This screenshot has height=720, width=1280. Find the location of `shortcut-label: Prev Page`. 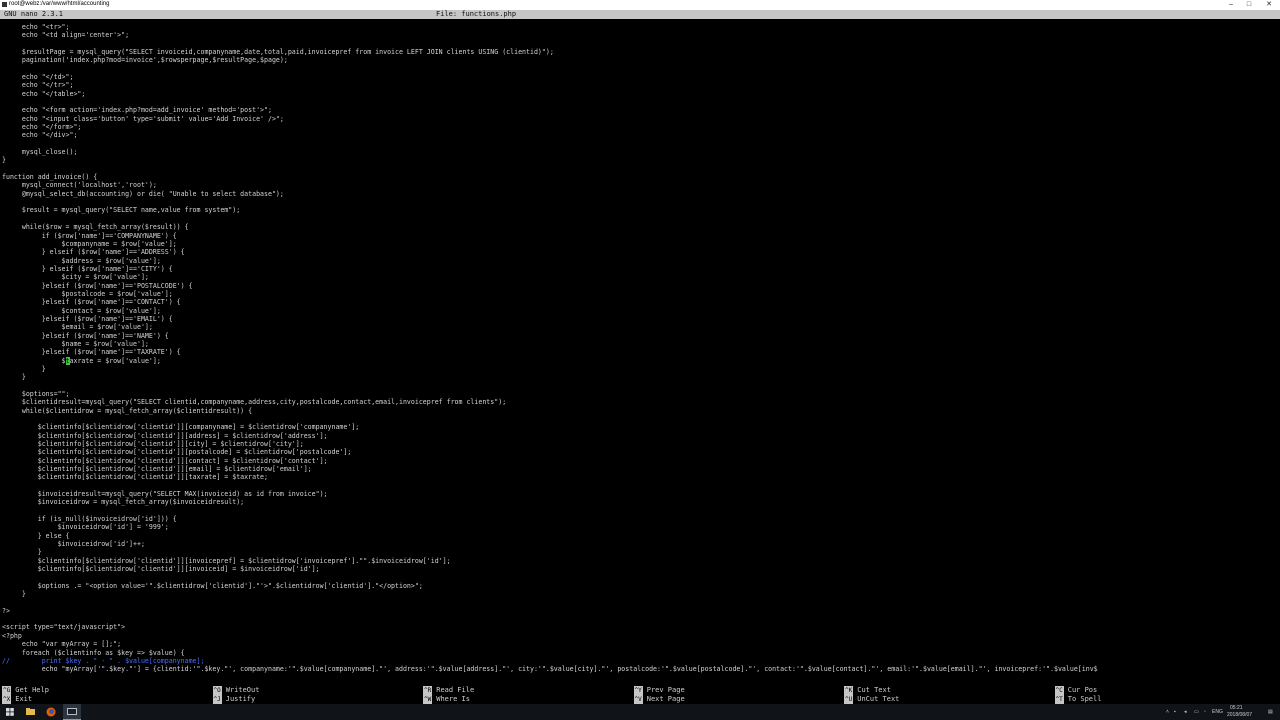

shortcut-label: Prev Page is located at coordinates (665, 690).